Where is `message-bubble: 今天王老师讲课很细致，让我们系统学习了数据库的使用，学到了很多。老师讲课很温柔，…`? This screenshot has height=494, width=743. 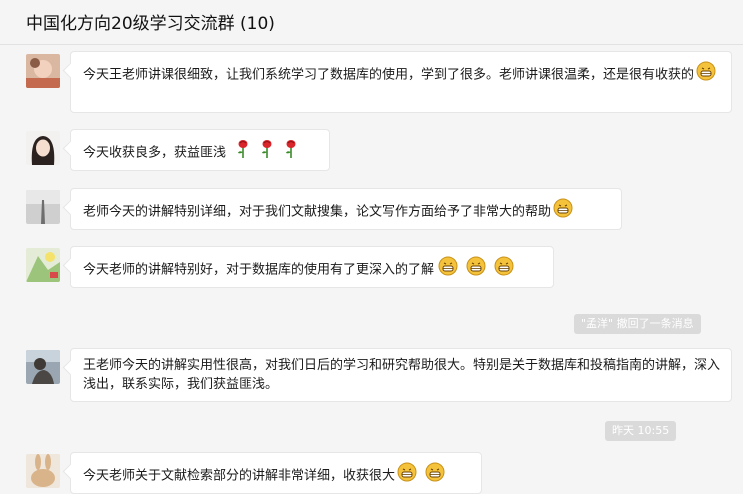 message-bubble: 今天王老师讲课很细致，让我们系统学习了数据库的使用，学到了很多。老师讲课很温柔，… is located at coordinates (401, 82).